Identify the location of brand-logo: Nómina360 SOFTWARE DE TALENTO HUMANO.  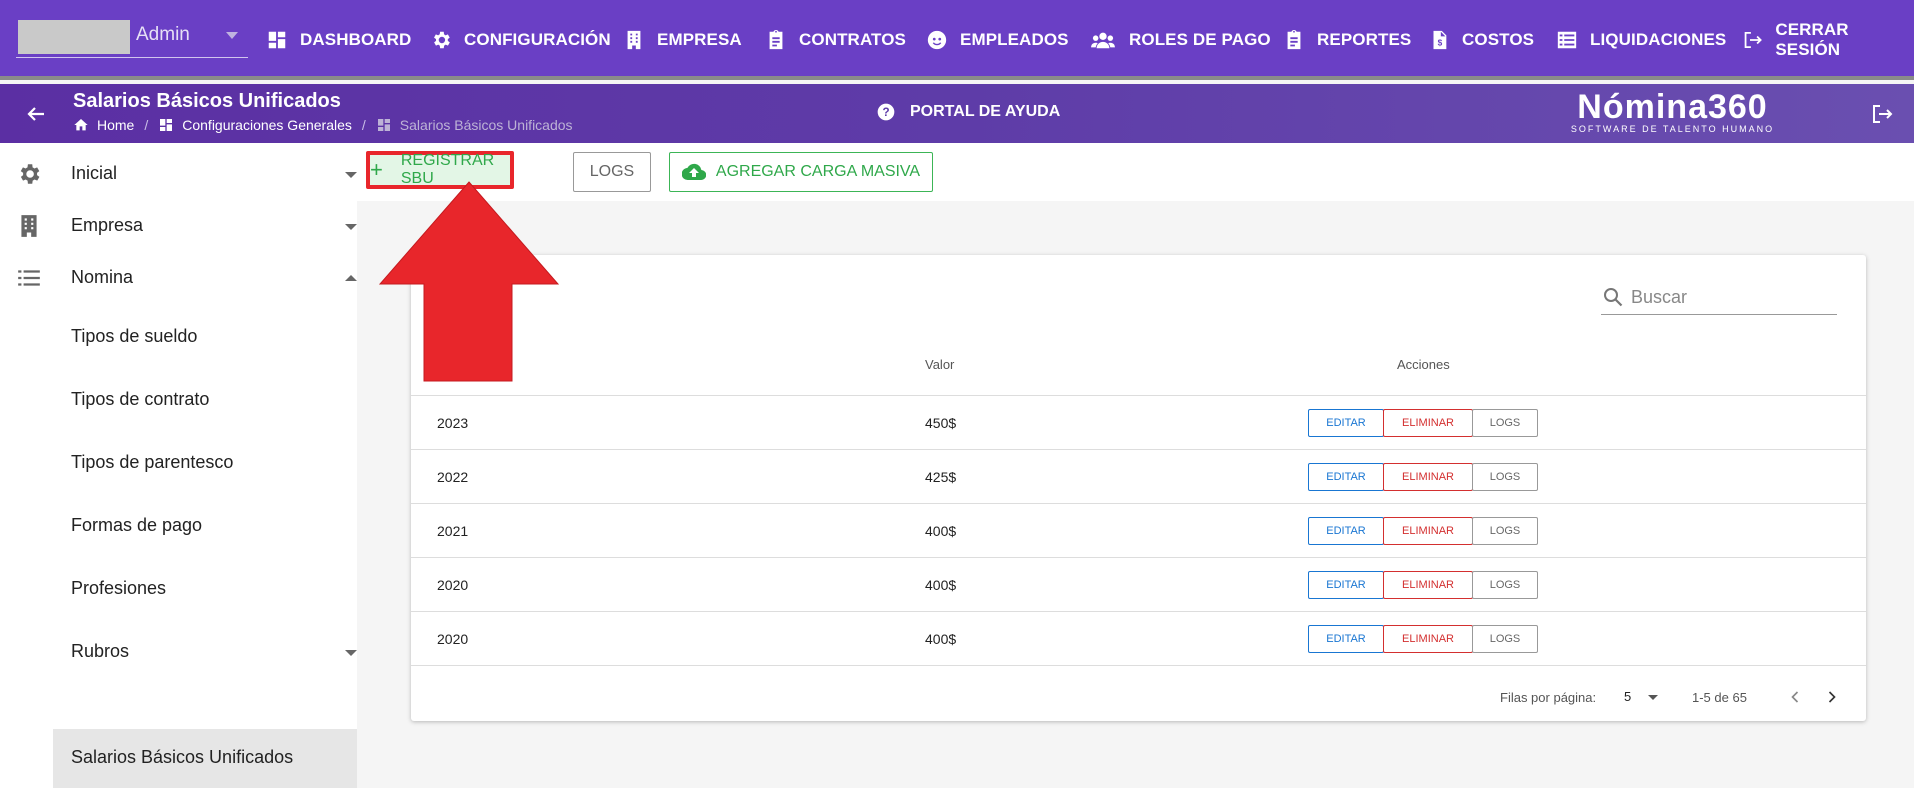
(1672, 111).